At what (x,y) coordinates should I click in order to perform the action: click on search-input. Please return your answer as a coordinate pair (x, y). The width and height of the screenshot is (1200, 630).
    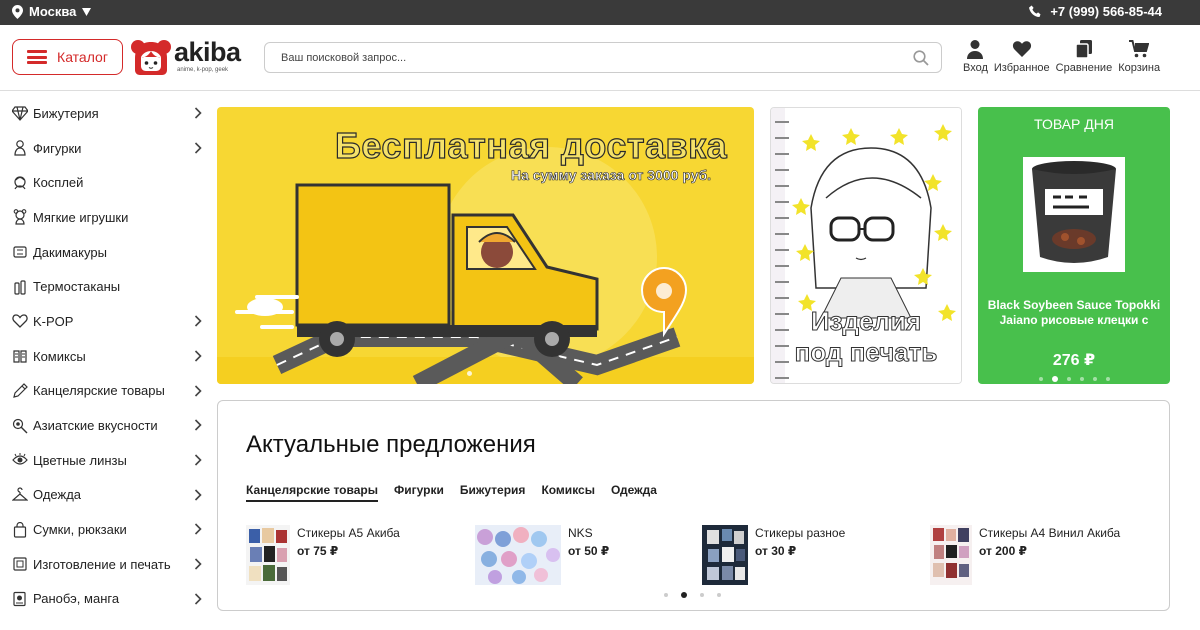
    Looking at the image, I should click on (565, 57).